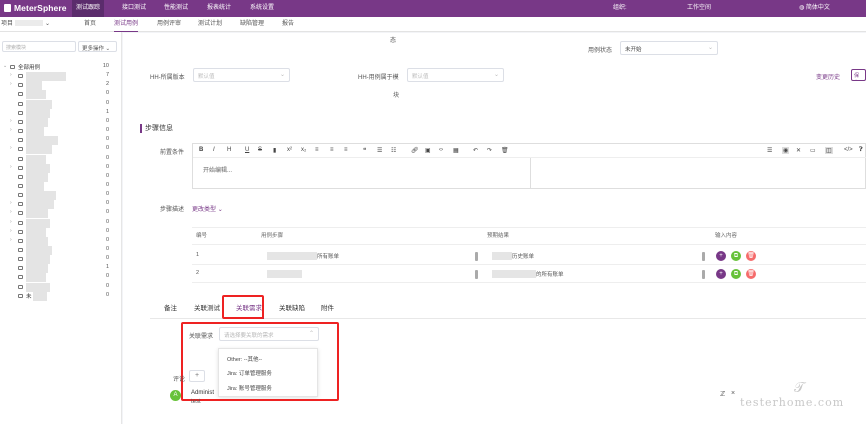 Image resolution: width=866 pixels, height=424 pixels. I want to click on project-switcher: 项目 ⌄, so click(25, 24).